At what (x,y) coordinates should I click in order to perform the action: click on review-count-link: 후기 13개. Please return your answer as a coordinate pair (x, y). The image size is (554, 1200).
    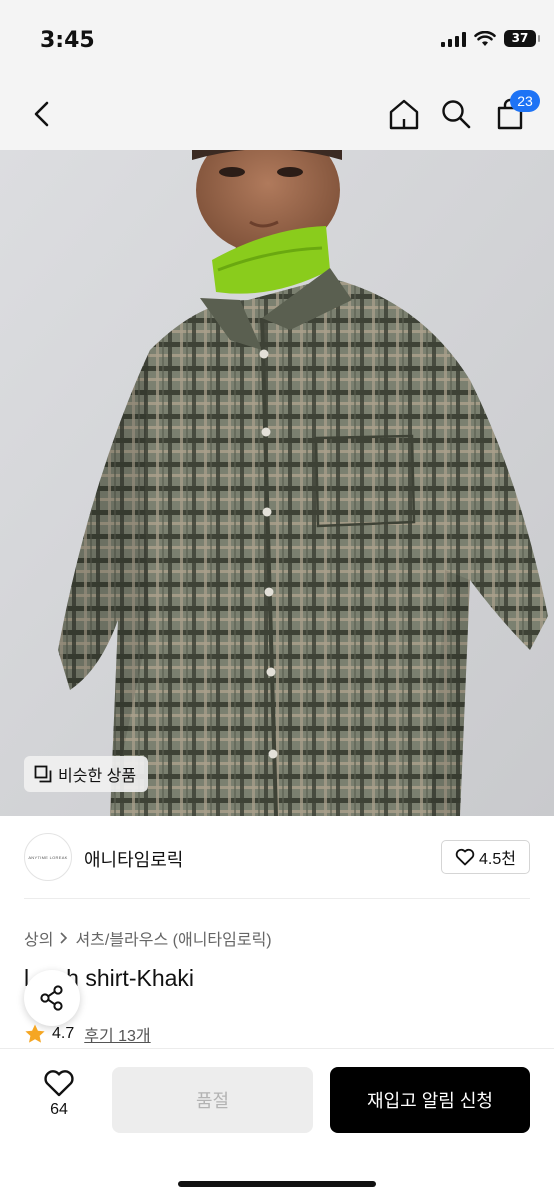
    Looking at the image, I should click on (117, 1034).